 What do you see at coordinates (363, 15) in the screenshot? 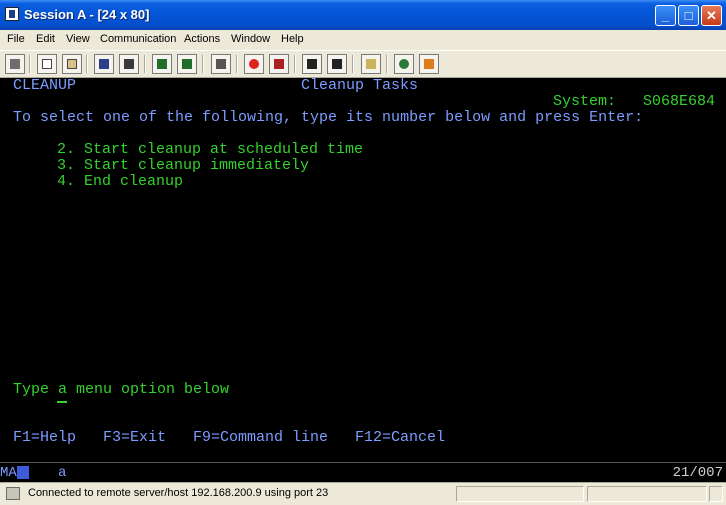
I see `title-bar: Session A - [24 x 80] _ □ ✕` at bounding box center [363, 15].